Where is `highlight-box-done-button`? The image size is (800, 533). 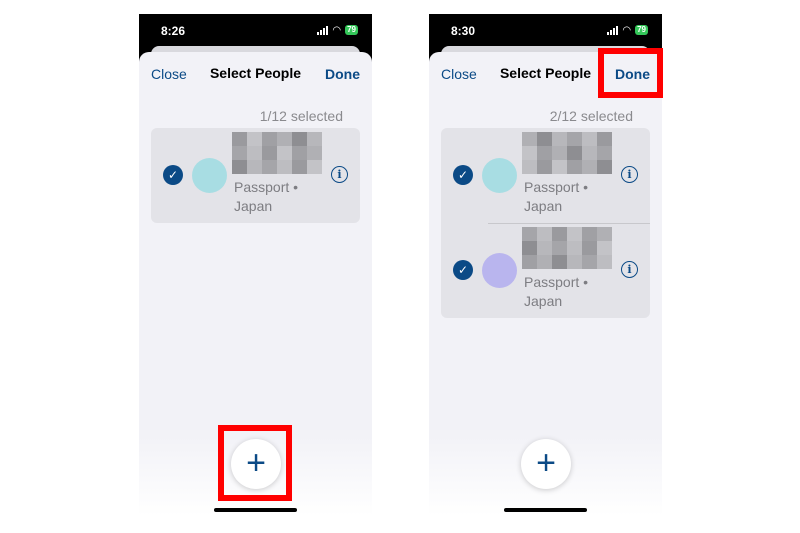
highlight-box-done-button is located at coordinates (630, 73).